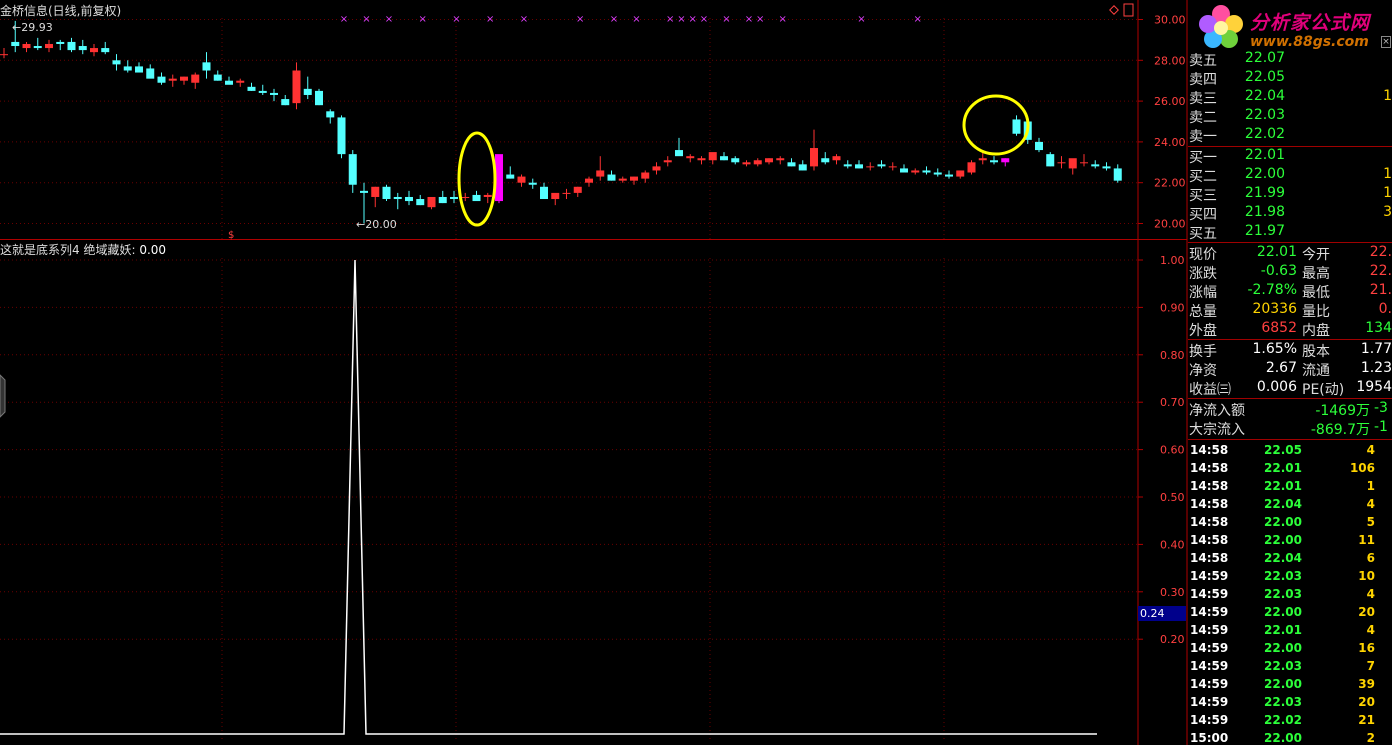 Image resolution: width=1392 pixels, height=745 pixels. What do you see at coordinates (1290, 194) in the screenshot?
I see `bid-row: 买三 21.99 1` at bounding box center [1290, 194].